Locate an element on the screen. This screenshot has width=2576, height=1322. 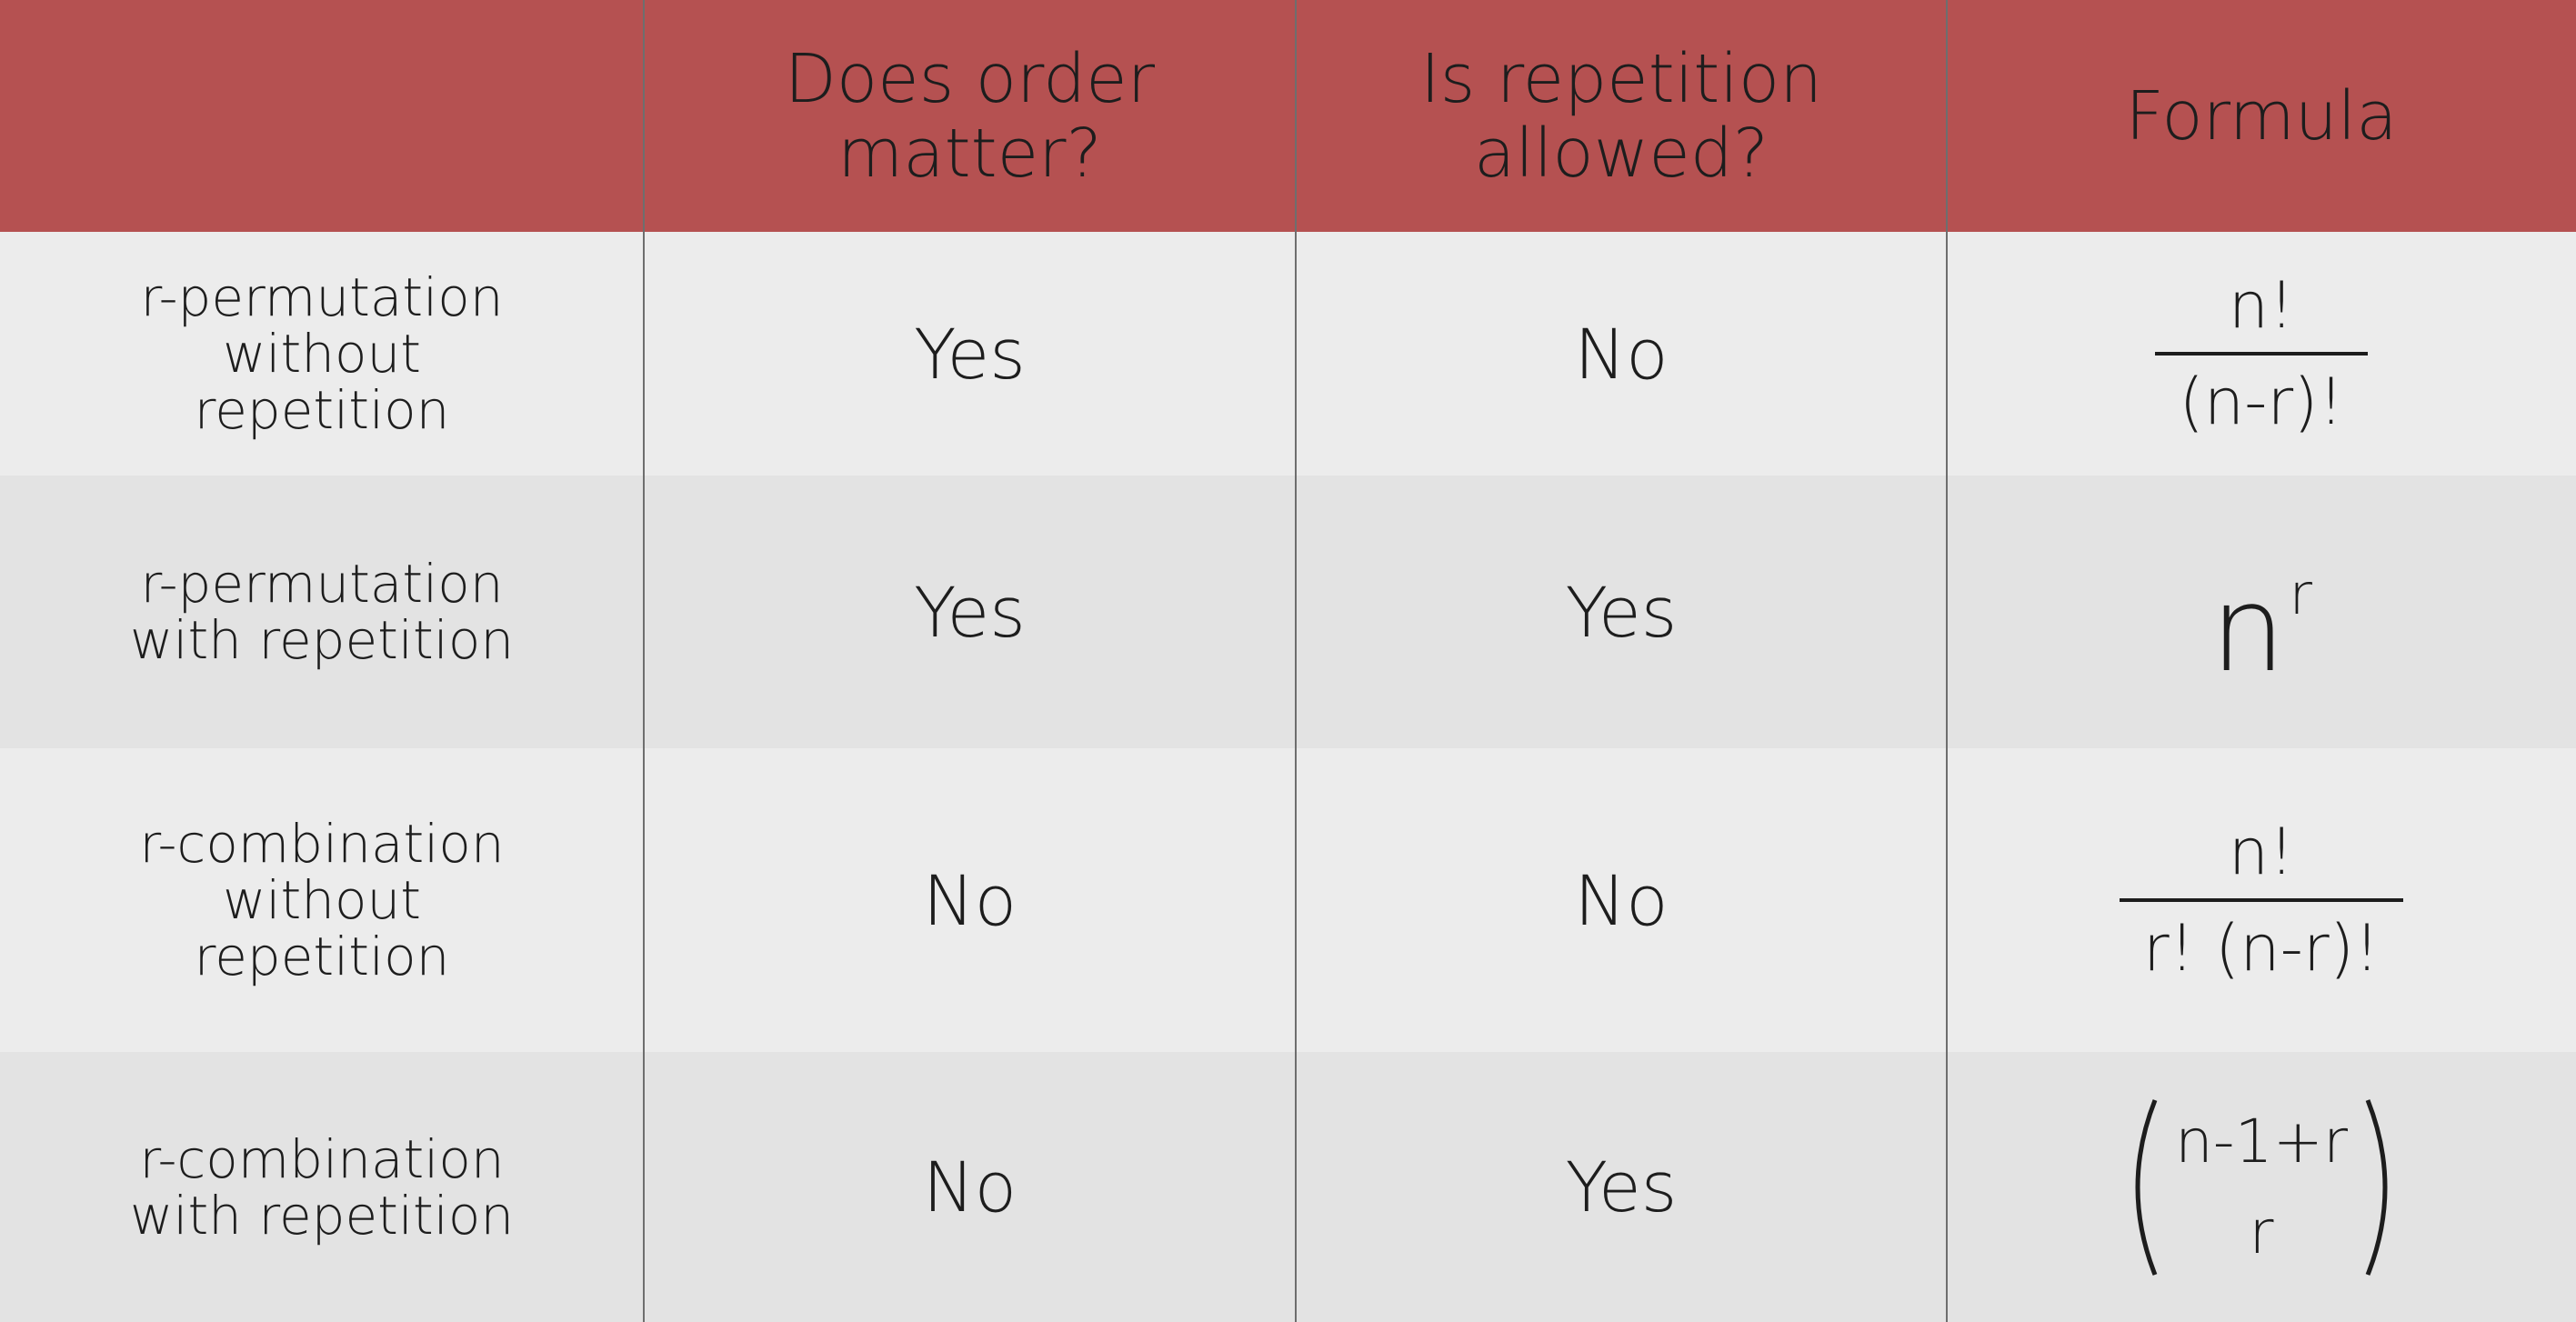
power-formula: nr is located at coordinates (2261, 612).